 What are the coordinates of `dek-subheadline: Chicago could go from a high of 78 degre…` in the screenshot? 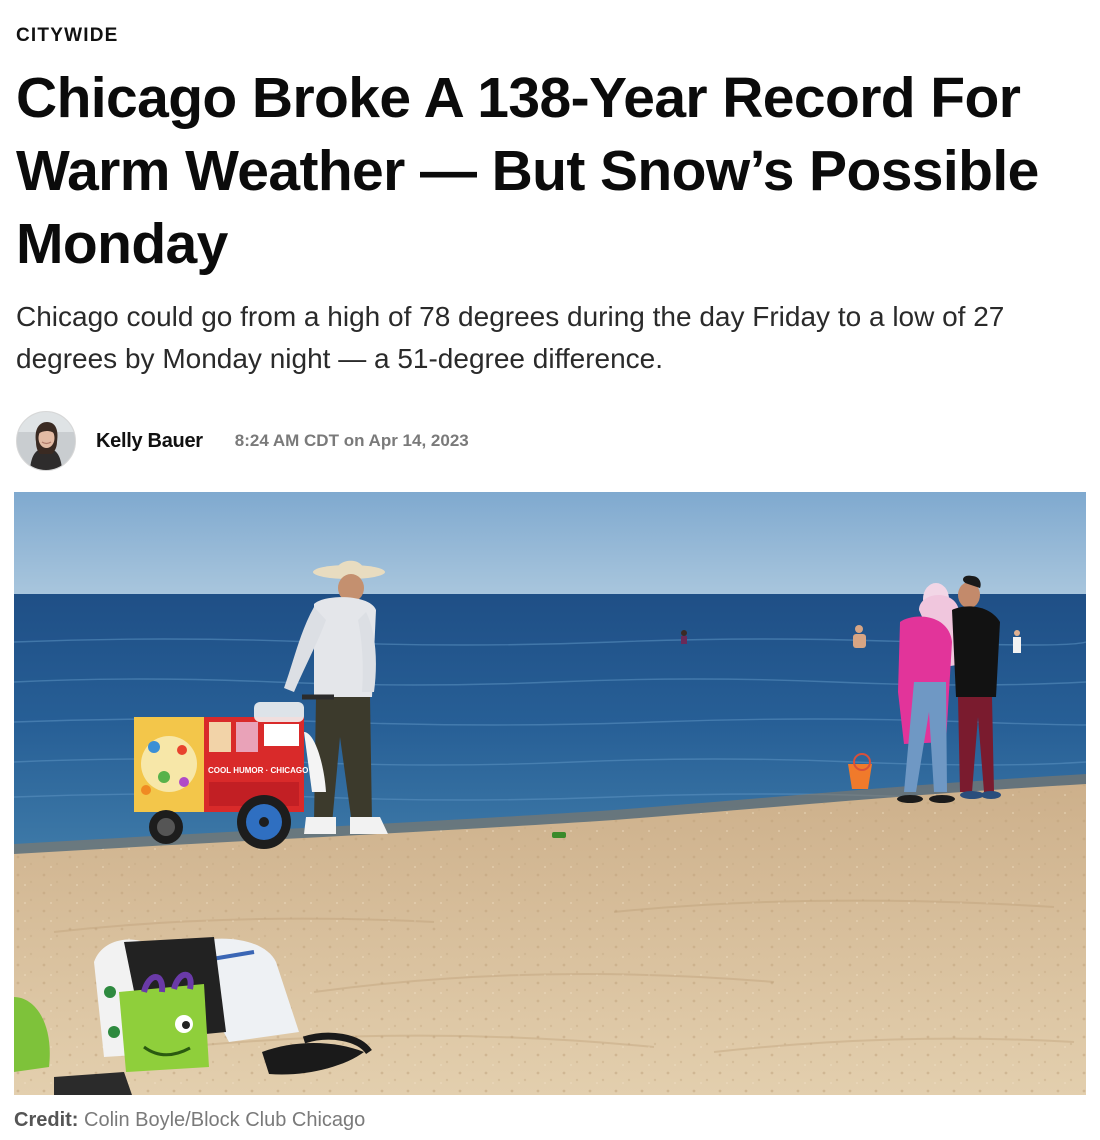 It's located at (510, 337).